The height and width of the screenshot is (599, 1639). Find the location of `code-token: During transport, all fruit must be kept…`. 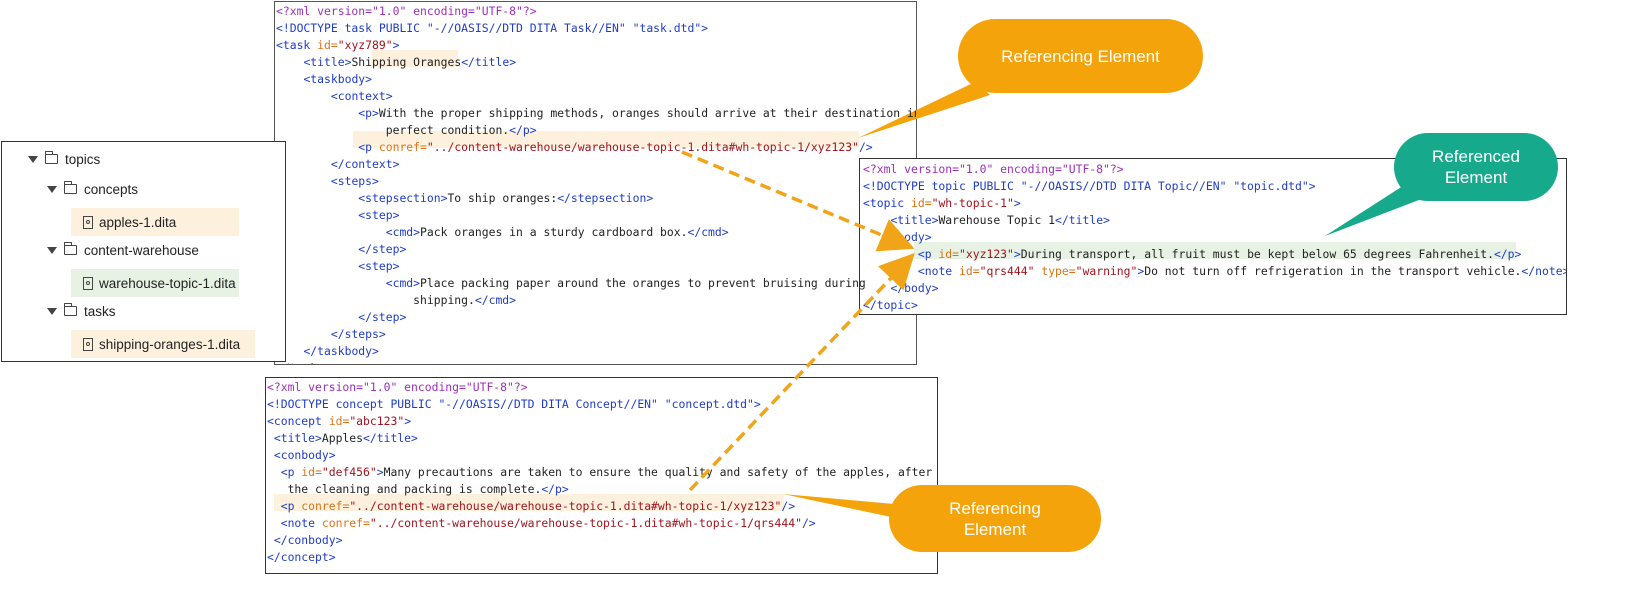

code-token: During transport, all fruit must be kept… is located at coordinates (1257, 254).